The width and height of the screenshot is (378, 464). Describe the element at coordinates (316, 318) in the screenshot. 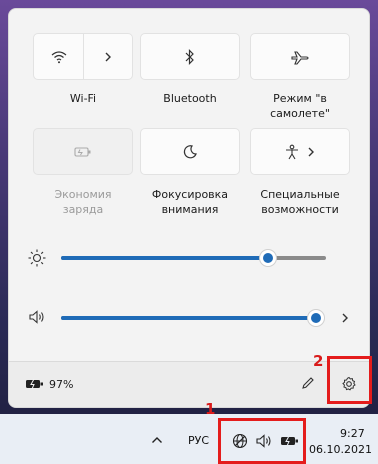

I see `volume-slider-thumb` at that location.